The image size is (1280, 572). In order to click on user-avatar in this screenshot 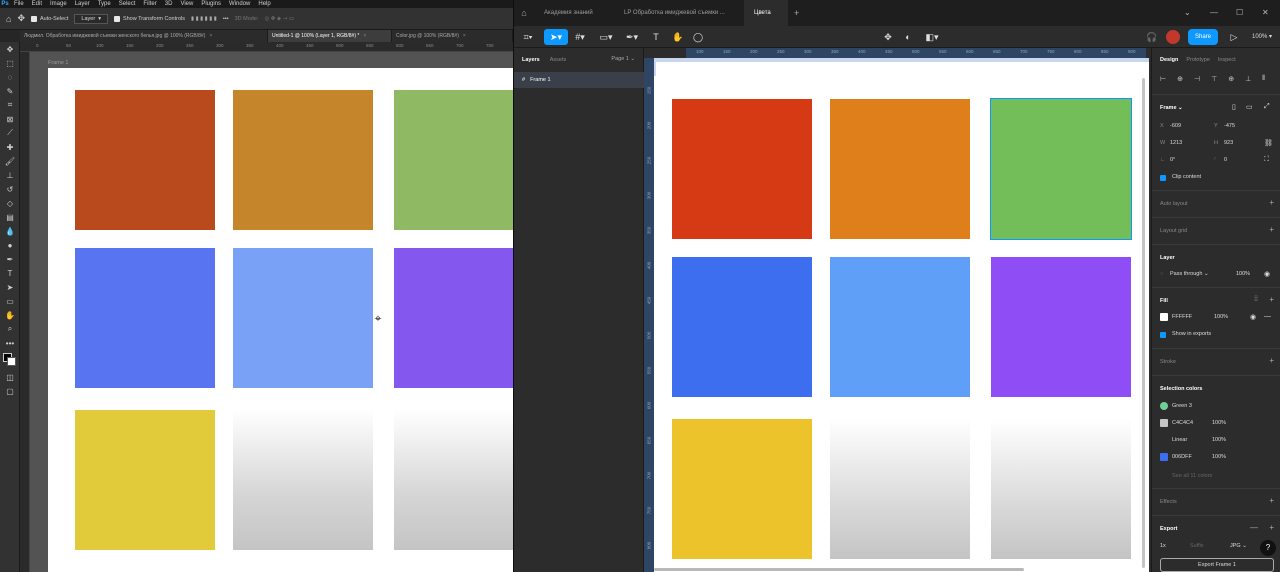, I will do `click(1173, 37)`.